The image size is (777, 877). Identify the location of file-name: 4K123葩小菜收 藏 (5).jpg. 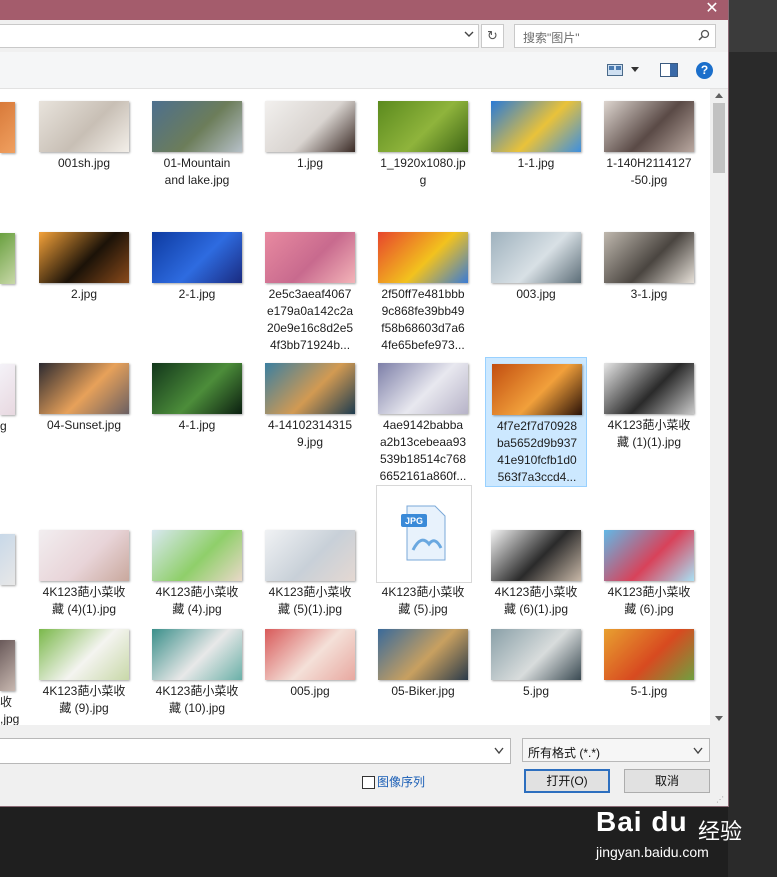
(423, 600).